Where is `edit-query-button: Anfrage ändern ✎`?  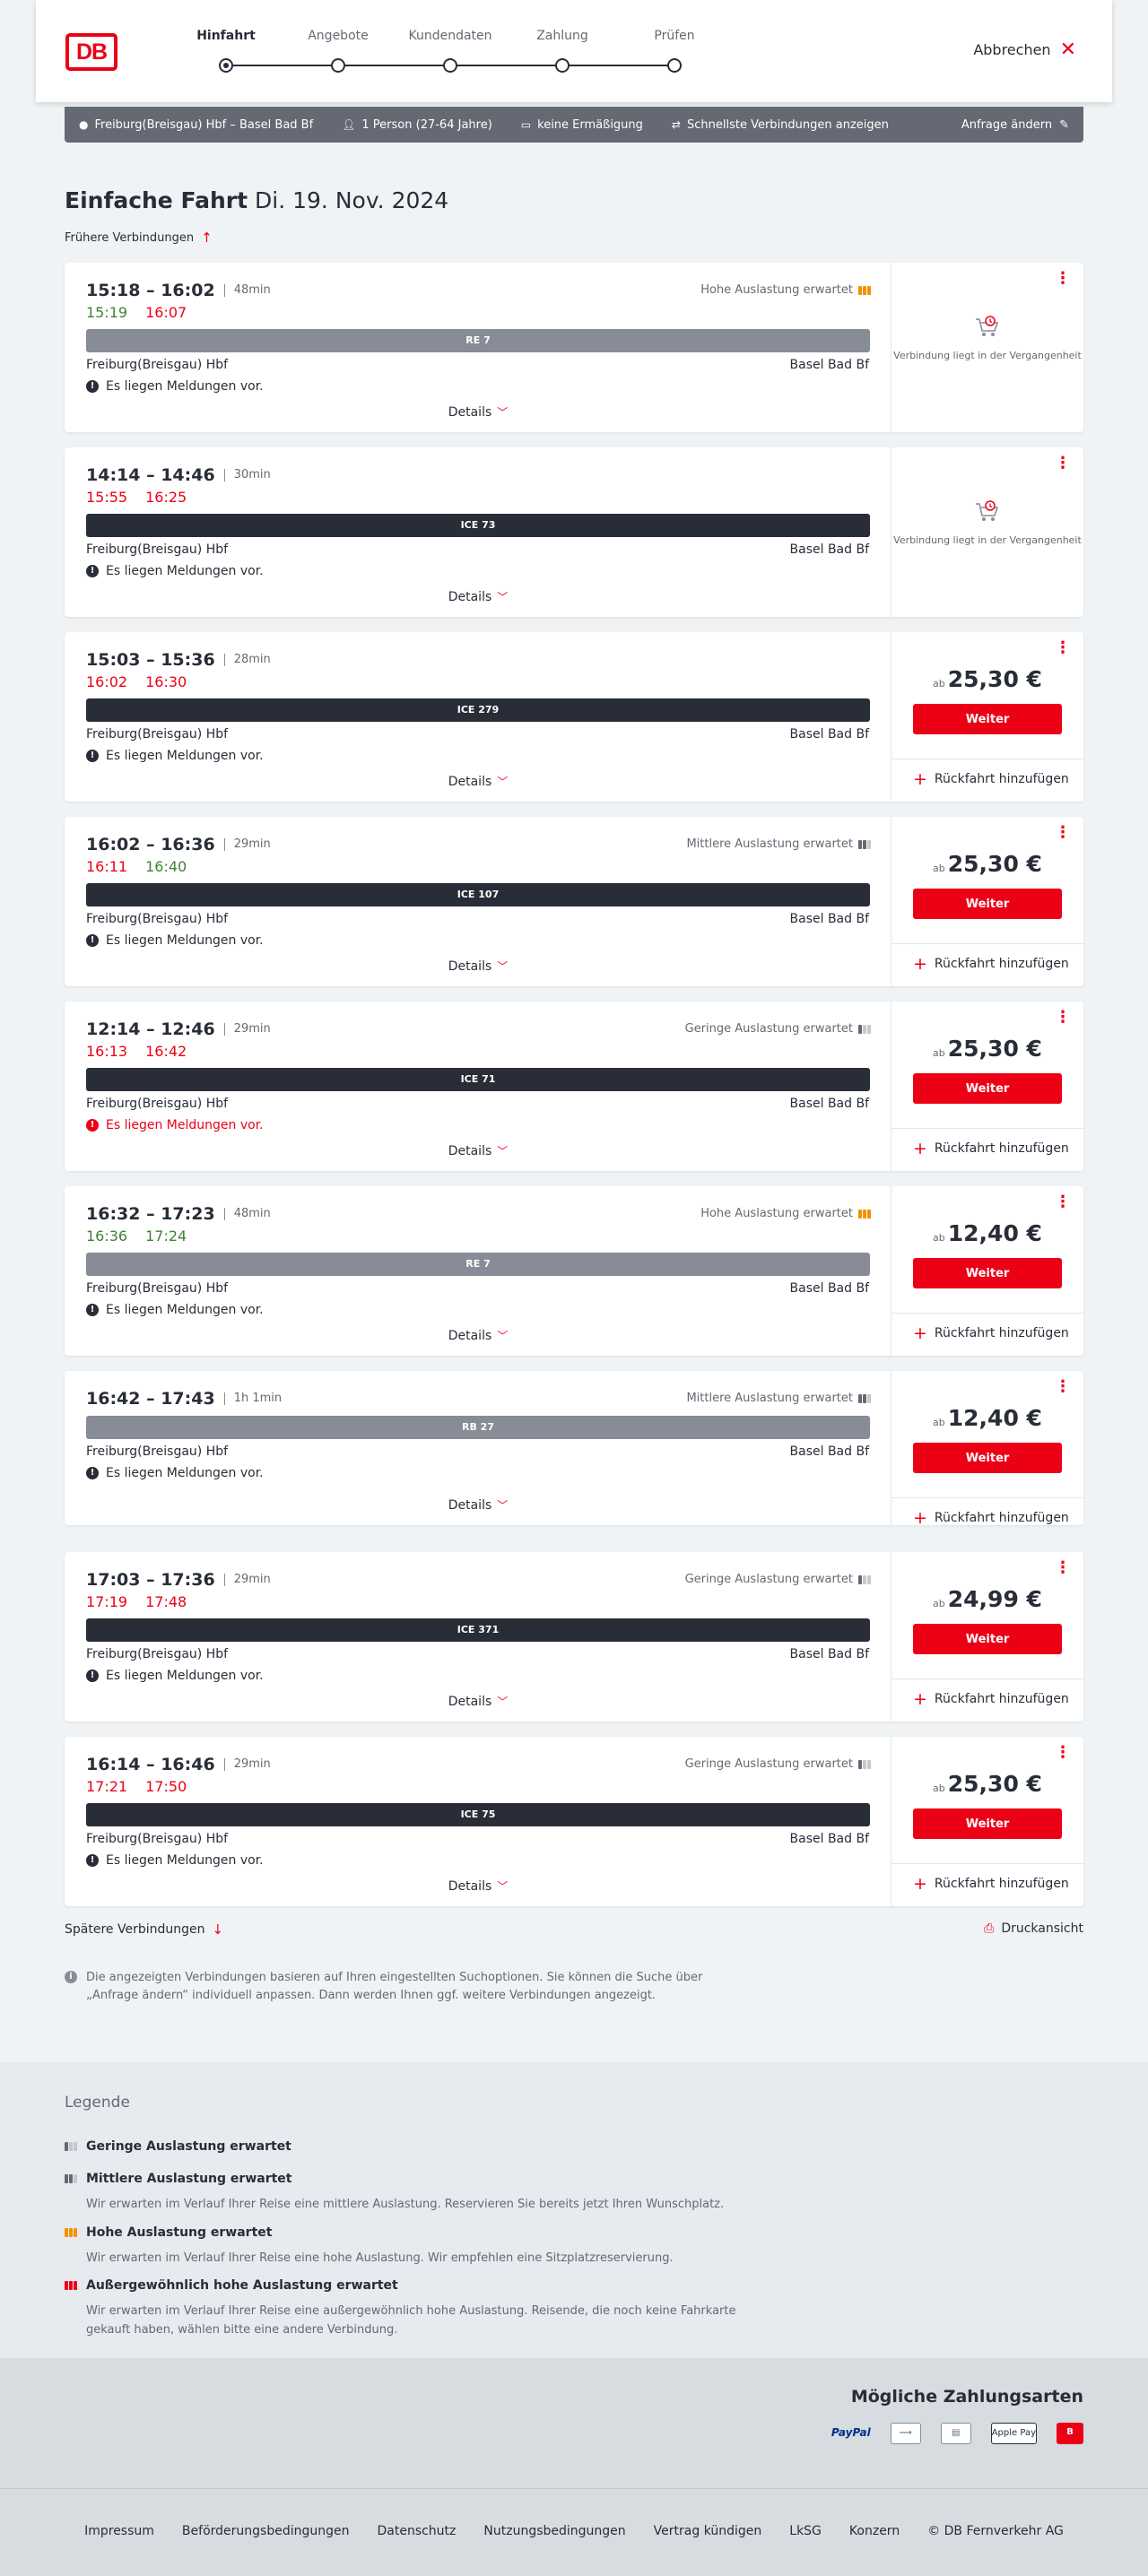
edit-query-button: Anfrage ändern ✎ is located at coordinates (1015, 125).